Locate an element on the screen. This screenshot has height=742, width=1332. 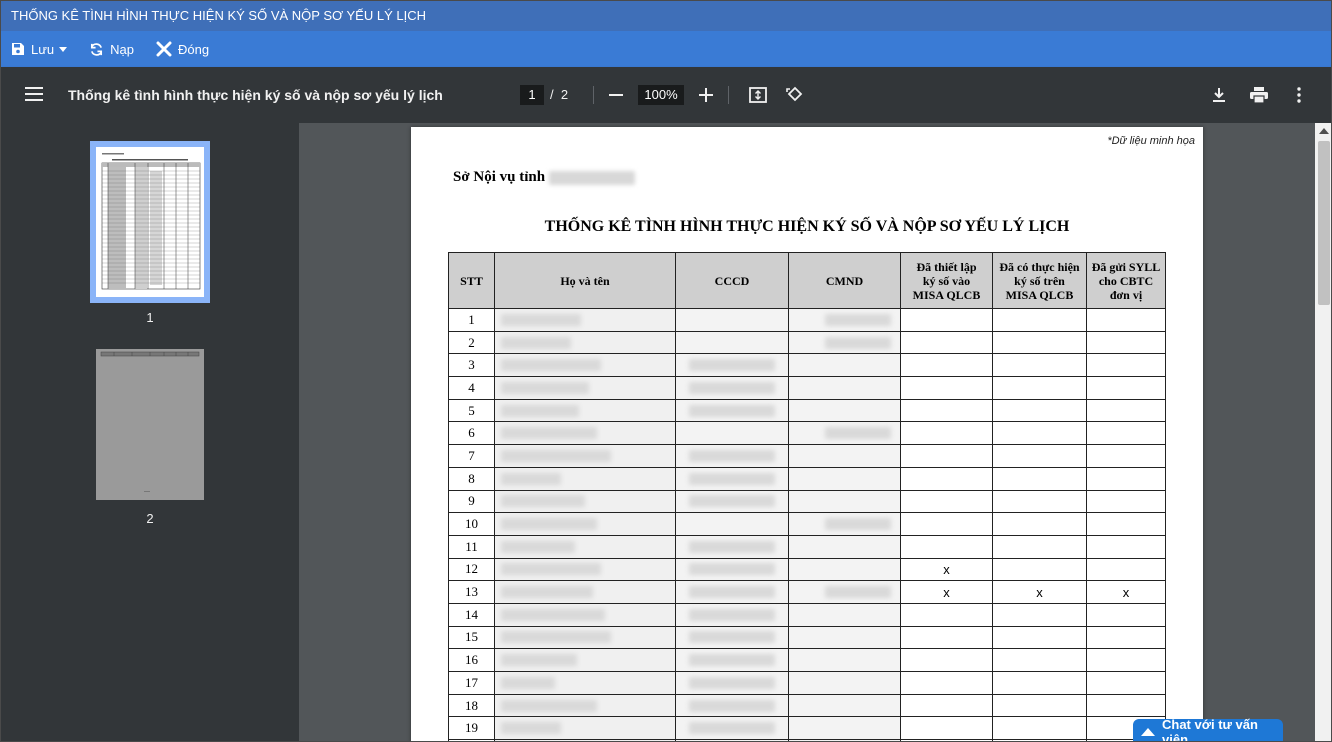
table-row: 12 x is located at coordinates (807, 569).